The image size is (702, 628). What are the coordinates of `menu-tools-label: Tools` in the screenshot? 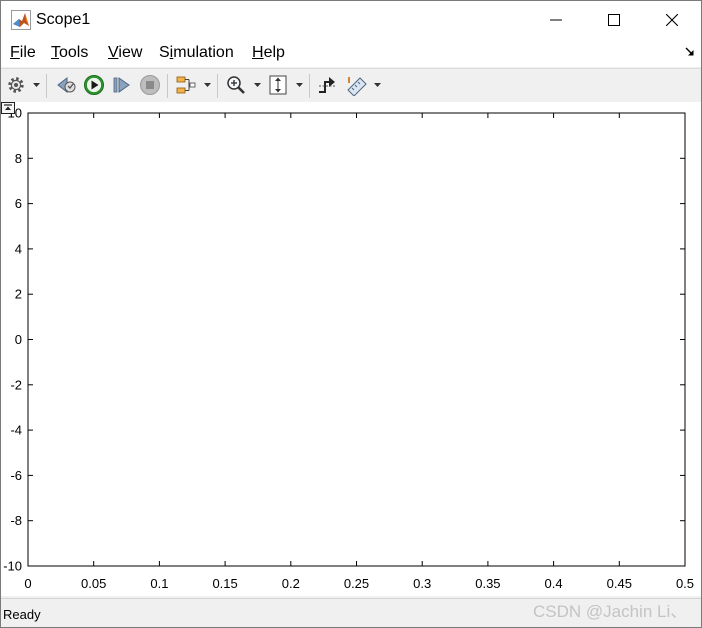 It's located at (70, 52).